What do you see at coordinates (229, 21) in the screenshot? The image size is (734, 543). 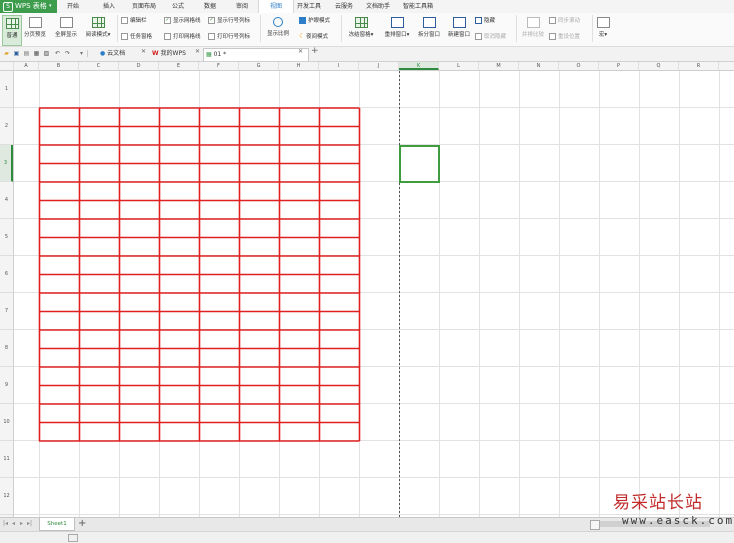 I see `show-headings-checkbox: ✓ 显示行号列标` at bounding box center [229, 21].